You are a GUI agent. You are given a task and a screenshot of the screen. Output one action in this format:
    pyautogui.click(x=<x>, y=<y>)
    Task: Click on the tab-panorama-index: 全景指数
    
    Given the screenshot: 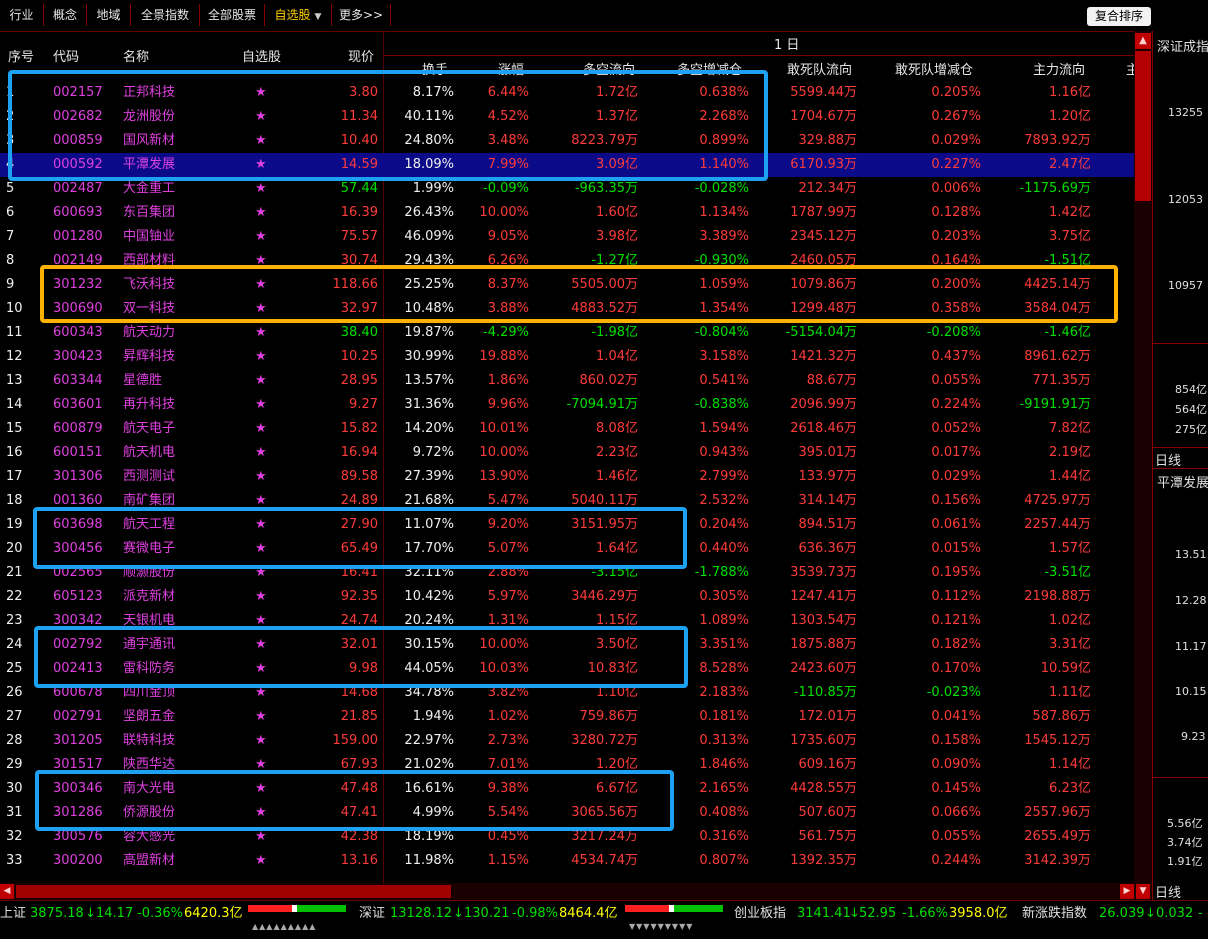 What is the action you would take?
    pyautogui.click(x=165, y=15)
    